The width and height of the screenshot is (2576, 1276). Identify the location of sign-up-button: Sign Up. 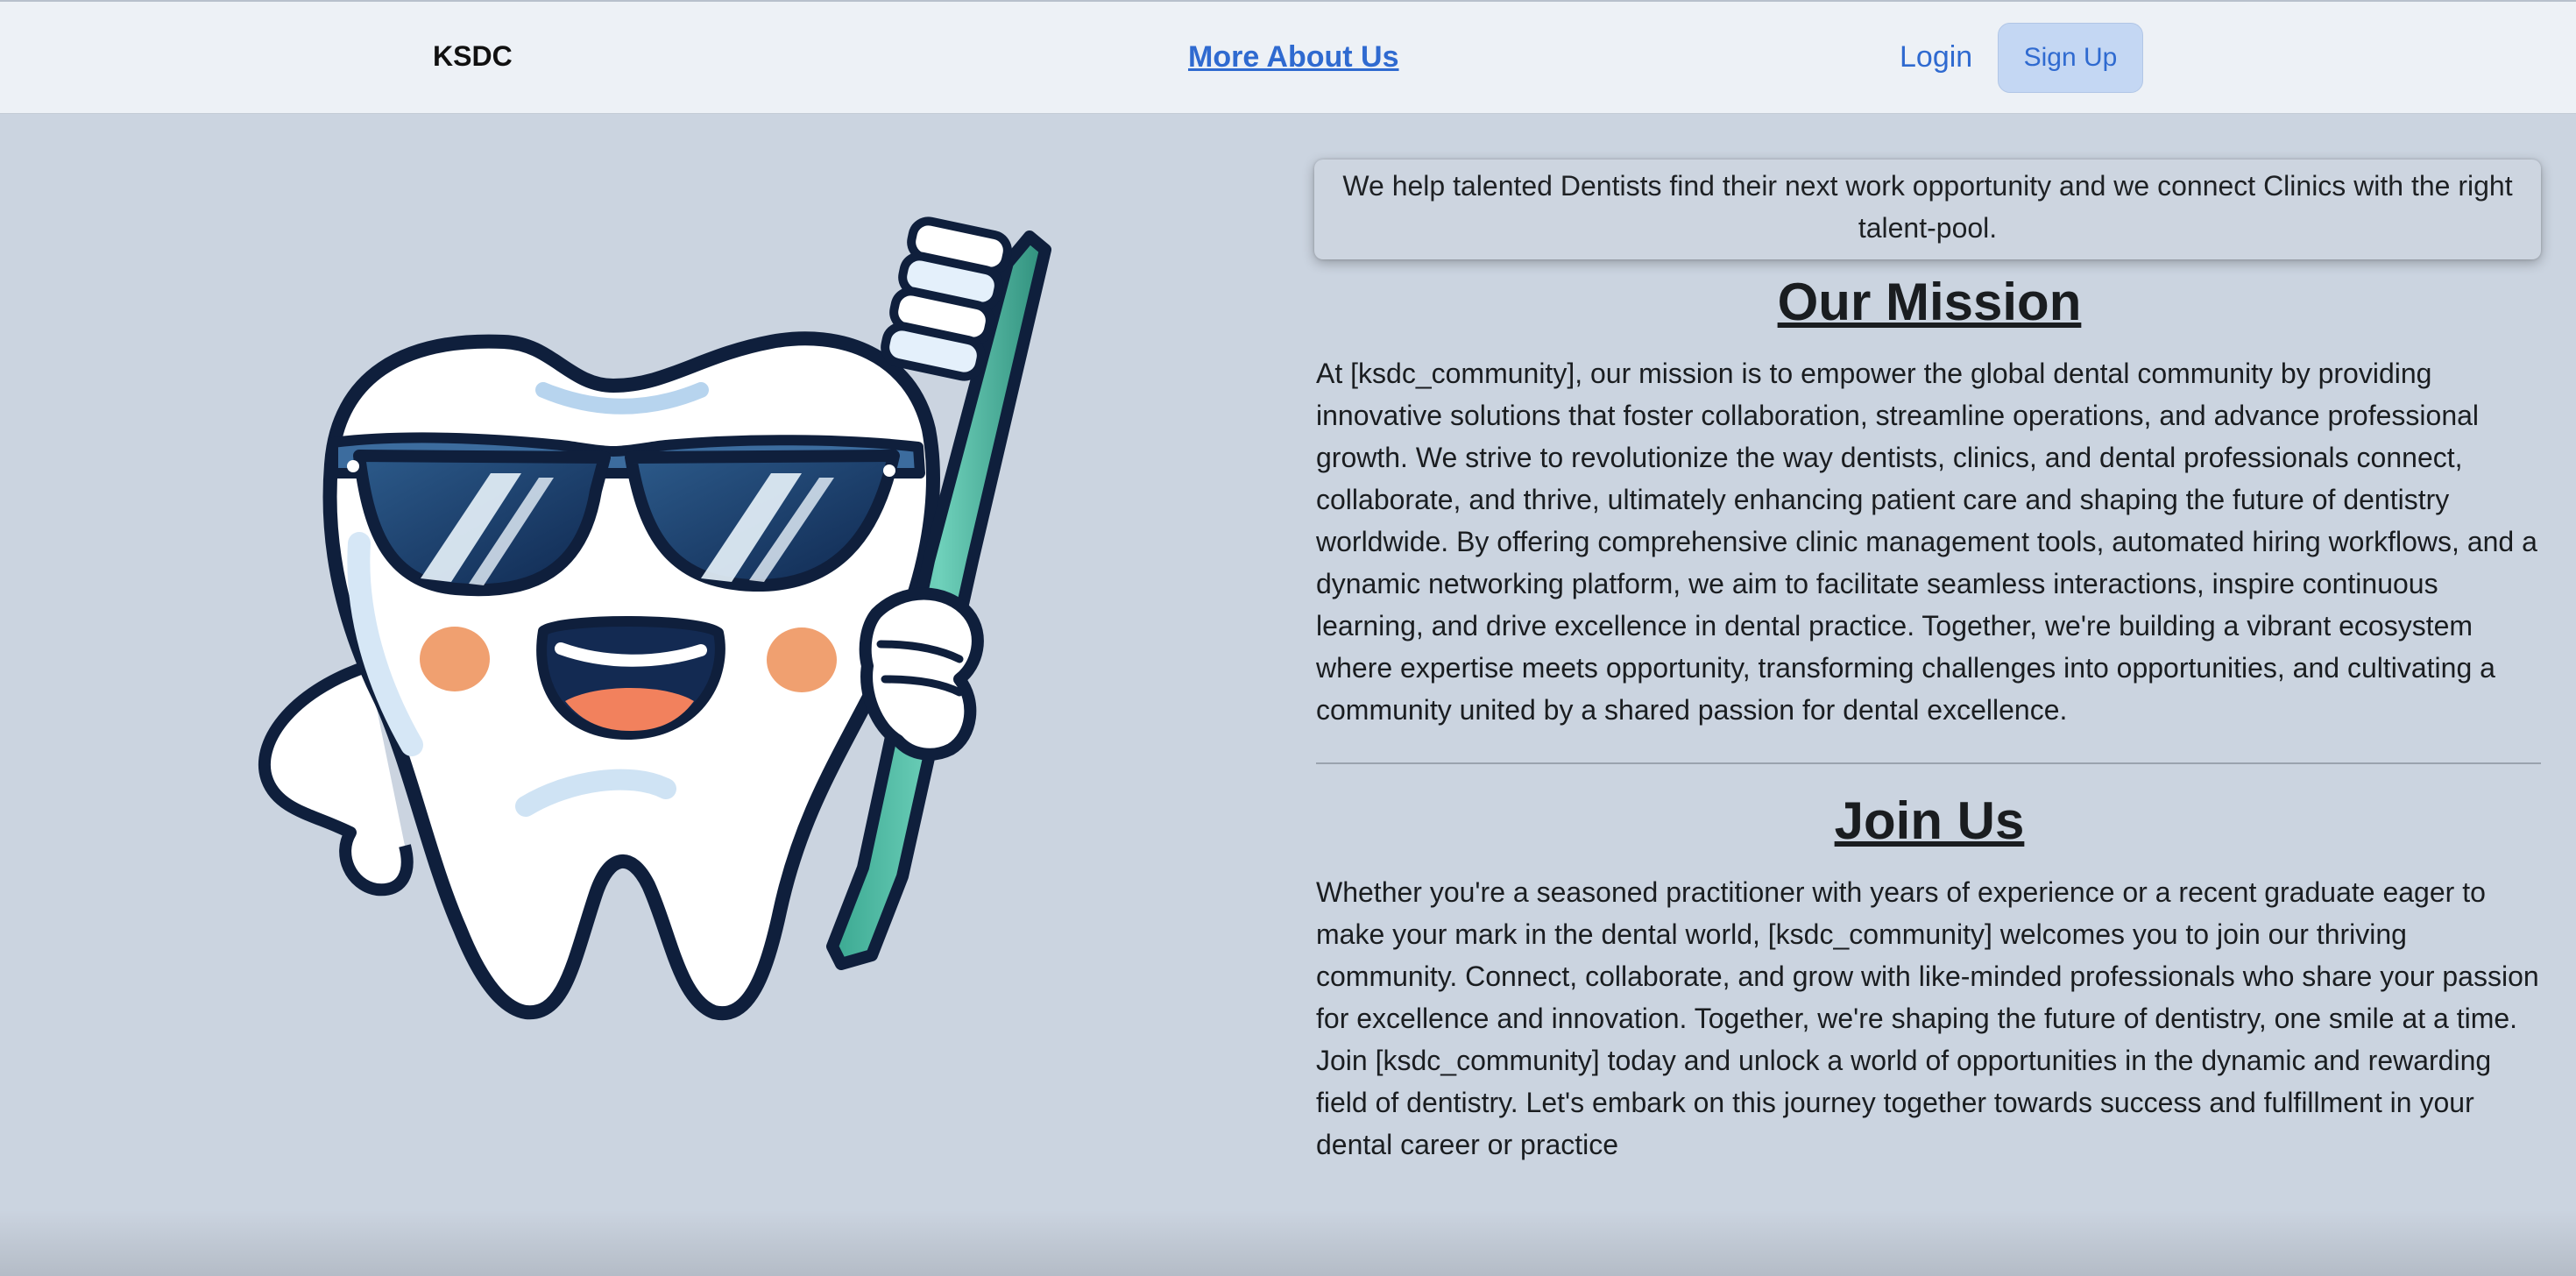
(2070, 58).